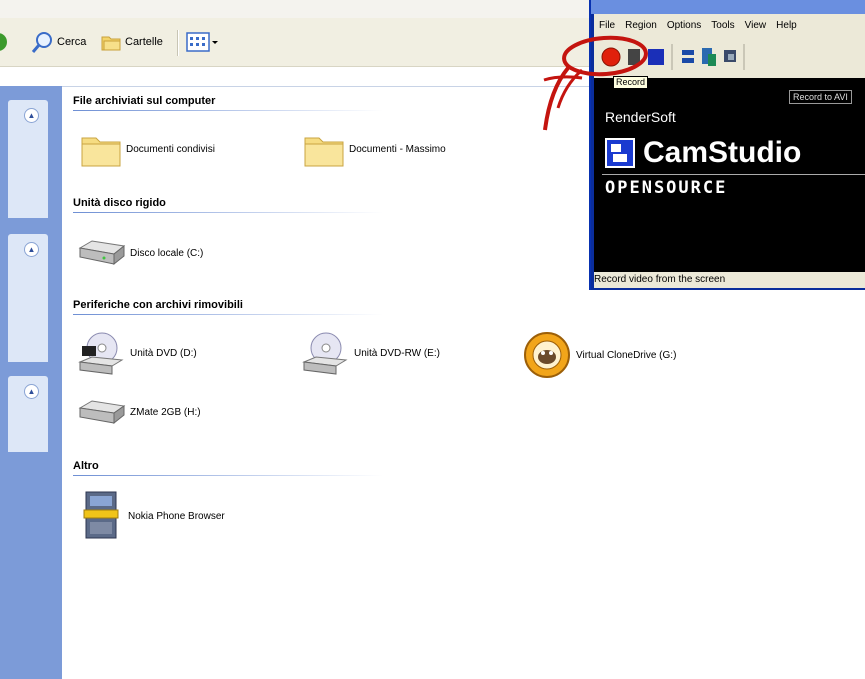  I want to click on logo-divider, so click(733, 174).